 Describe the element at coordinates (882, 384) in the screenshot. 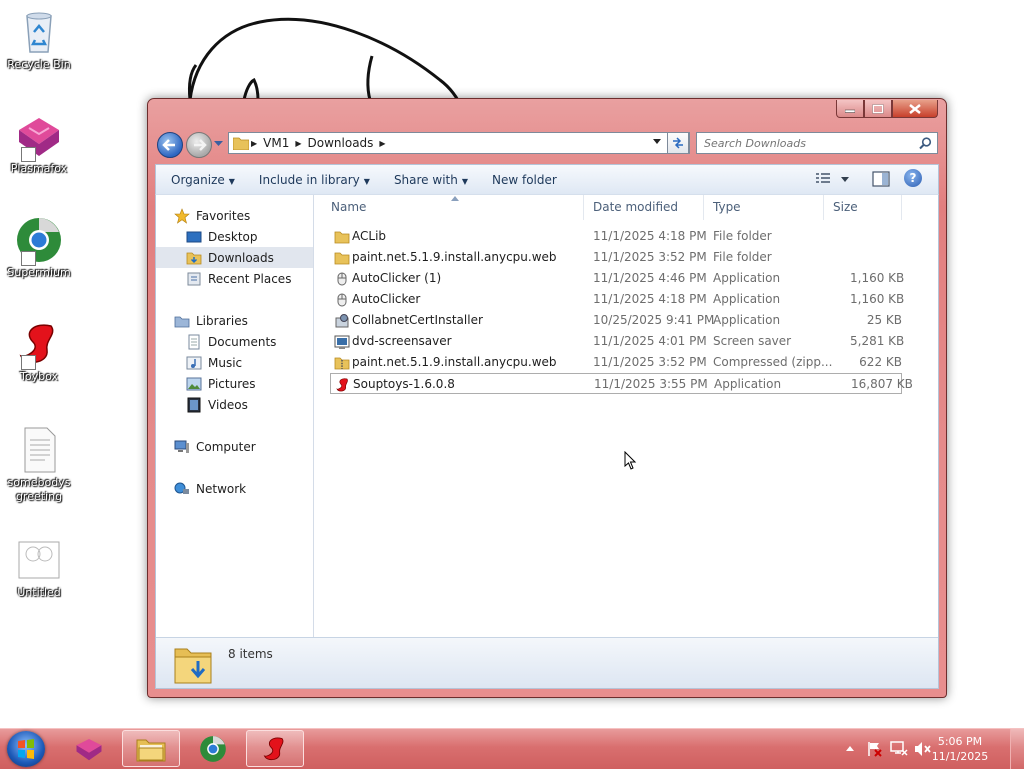

I see `file-size: 16,807 KB` at that location.